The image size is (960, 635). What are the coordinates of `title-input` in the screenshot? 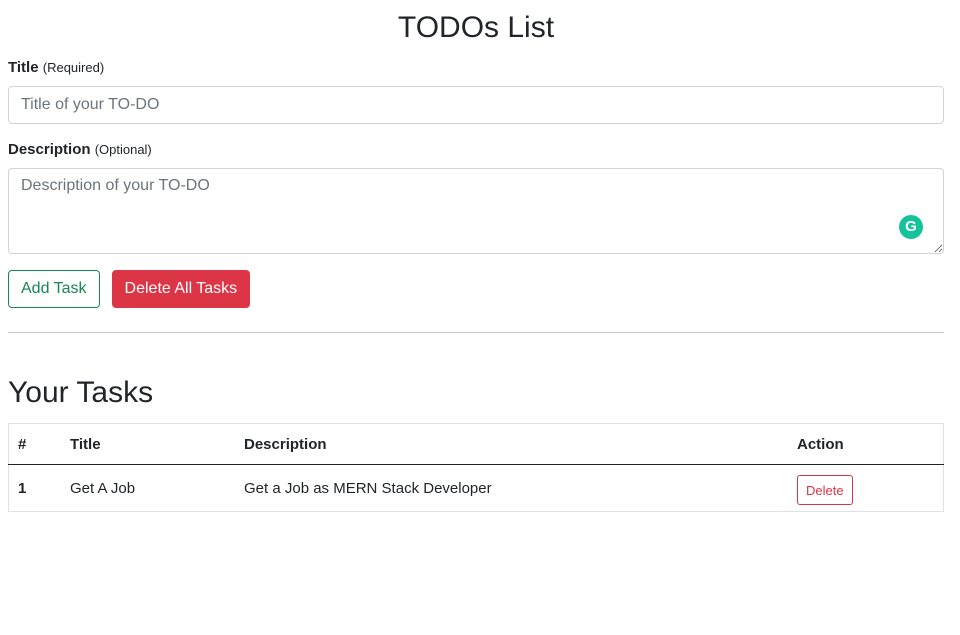 It's located at (476, 105).